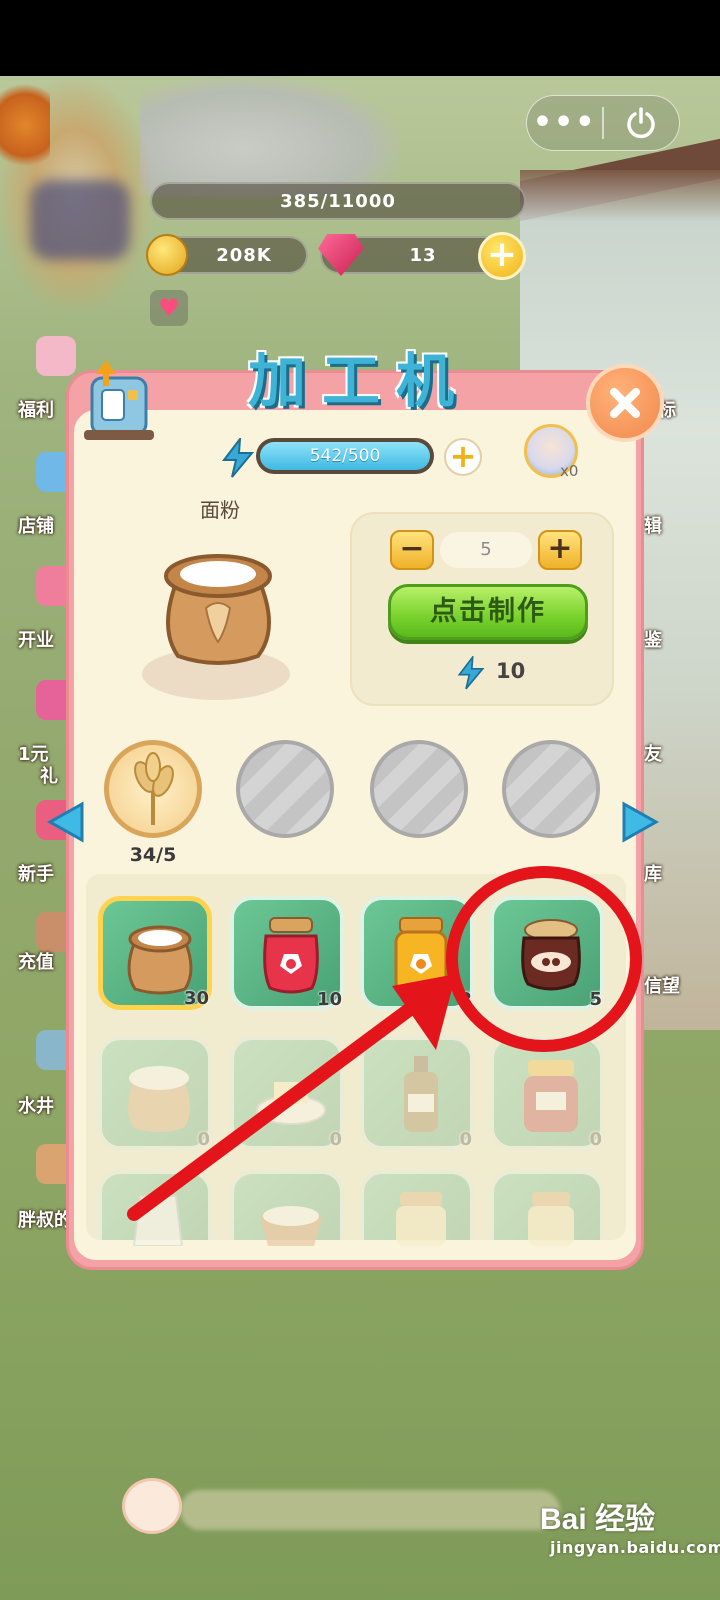 This screenshot has width=720, height=1600. Describe the element at coordinates (463, 457) in the screenshot. I see `add-energy-button: +` at that location.